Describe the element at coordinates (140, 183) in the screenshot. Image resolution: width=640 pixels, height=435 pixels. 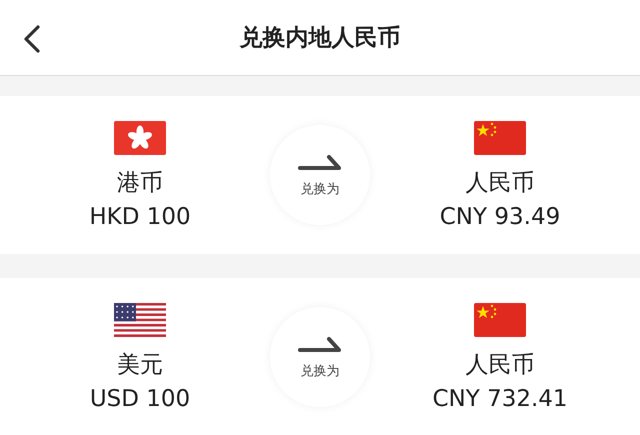
I see `currency-name: 港币` at that location.